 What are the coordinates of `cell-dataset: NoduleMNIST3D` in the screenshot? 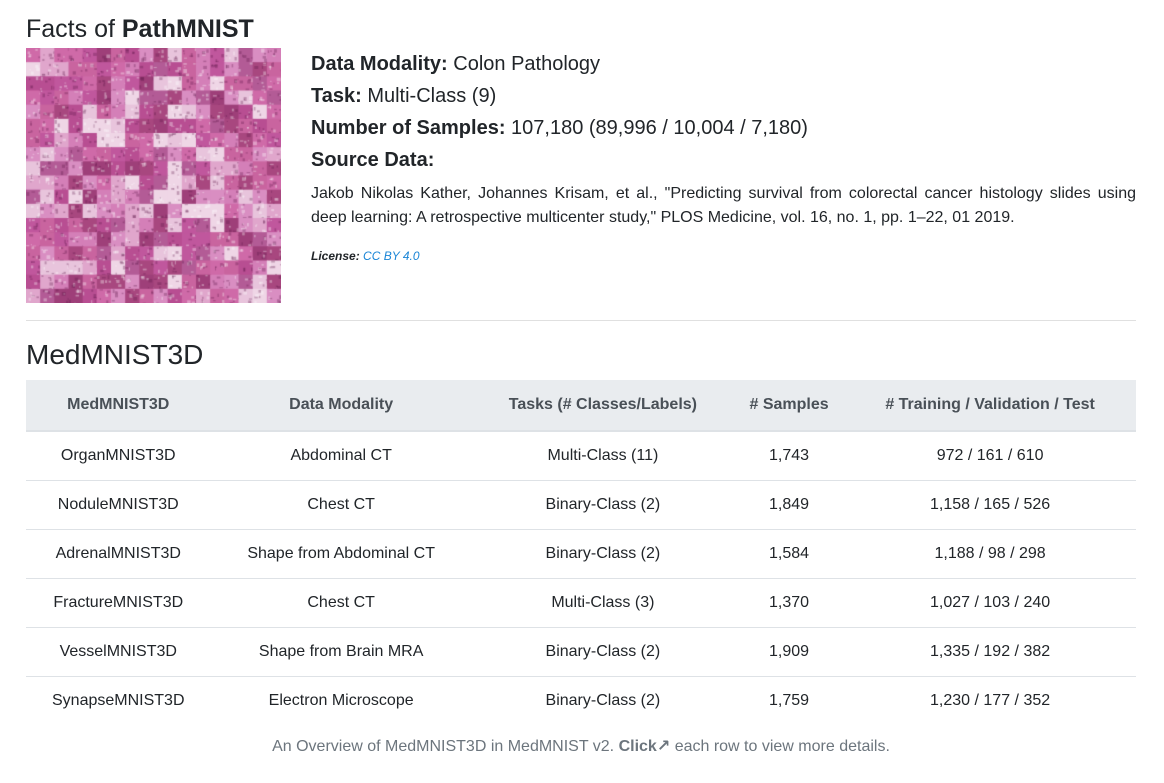 It's located at (118, 505).